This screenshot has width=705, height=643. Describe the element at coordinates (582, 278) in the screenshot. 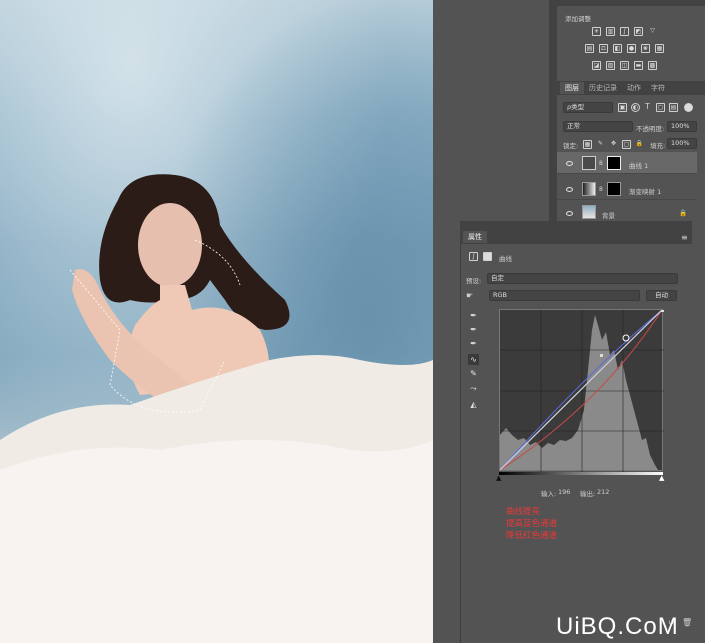

I see `preset-select: 自定` at that location.